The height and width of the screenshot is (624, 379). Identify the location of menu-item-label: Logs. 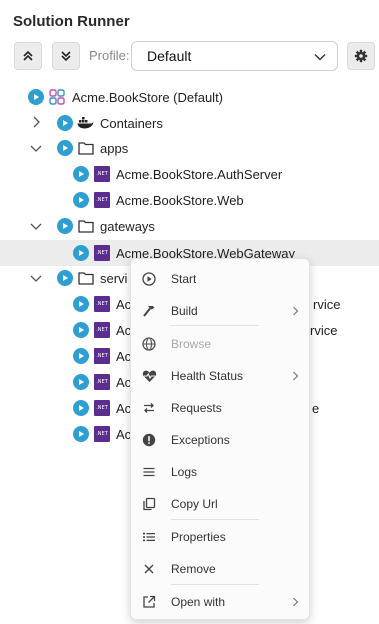
(184, 472).